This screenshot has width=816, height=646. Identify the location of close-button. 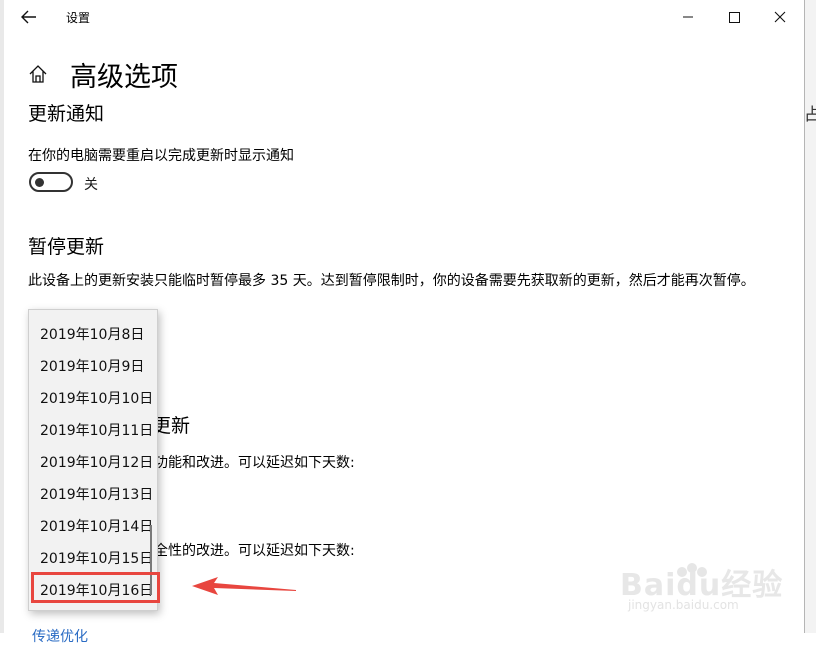
(780, 17).